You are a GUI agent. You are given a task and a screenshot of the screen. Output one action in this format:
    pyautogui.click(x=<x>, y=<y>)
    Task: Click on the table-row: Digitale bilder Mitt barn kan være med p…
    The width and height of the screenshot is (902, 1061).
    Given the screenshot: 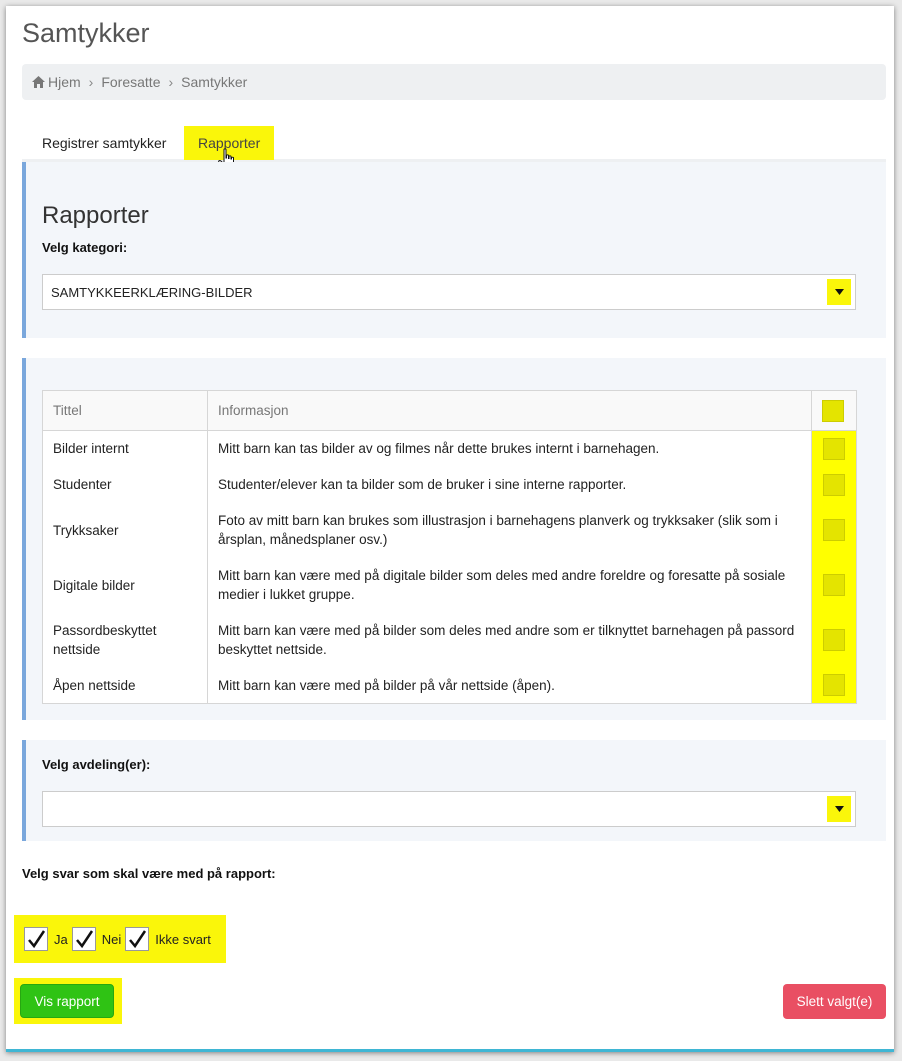 What is the action you would take?
    pyautogui.click(x=449, y=585)
    